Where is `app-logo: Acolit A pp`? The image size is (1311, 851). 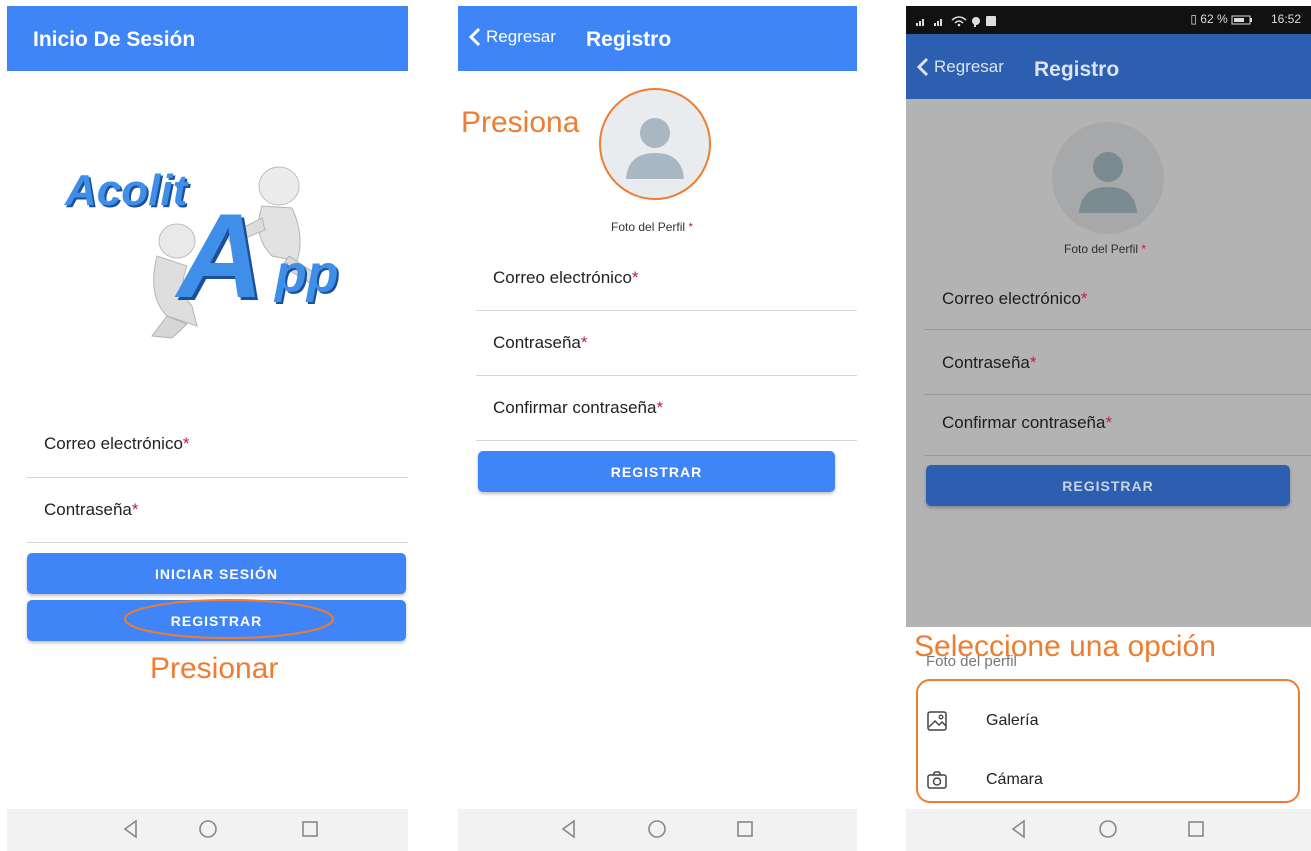 app-logo: Acolit A pp is located at coordinates (217, 251).